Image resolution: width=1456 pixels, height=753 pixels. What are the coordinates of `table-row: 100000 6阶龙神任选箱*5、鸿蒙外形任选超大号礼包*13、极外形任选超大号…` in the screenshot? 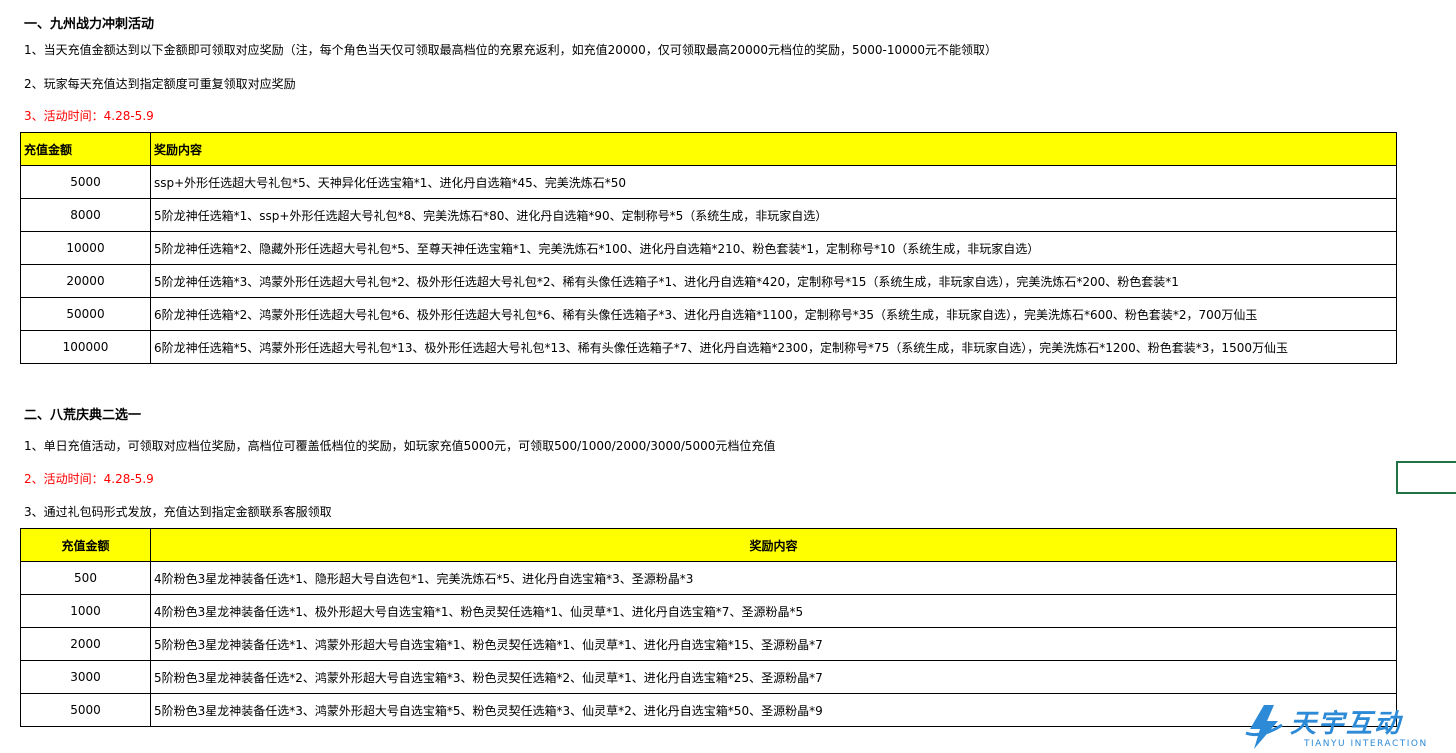 It's located at (708, 347).